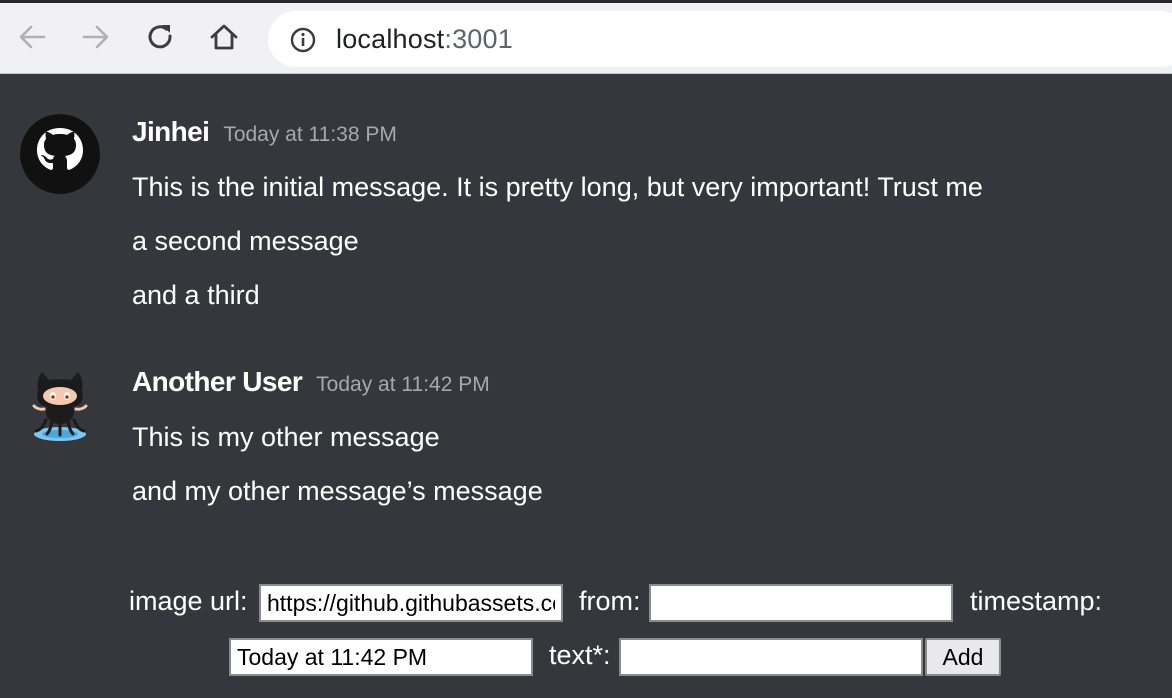  What do you see at coordinates (381, 657) in the screenshot?
I see `timestamp-input` at bounding box center [381, 657].